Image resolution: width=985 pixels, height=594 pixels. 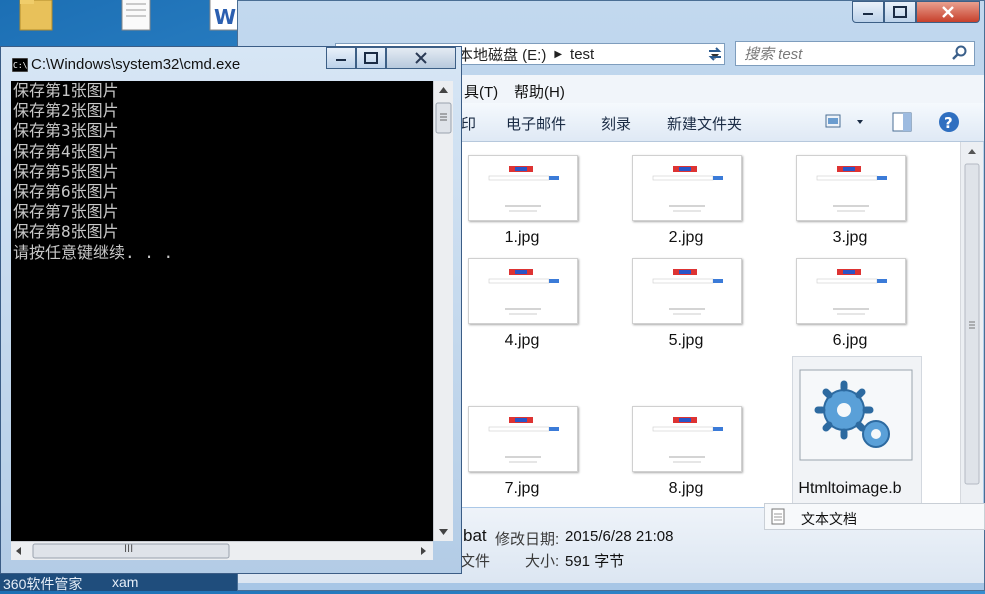 What do you see at coordinates (93, 252) in the screenshot?
I see `console-line: 请按任意键继续. . .` at bounding box center [93, 252].